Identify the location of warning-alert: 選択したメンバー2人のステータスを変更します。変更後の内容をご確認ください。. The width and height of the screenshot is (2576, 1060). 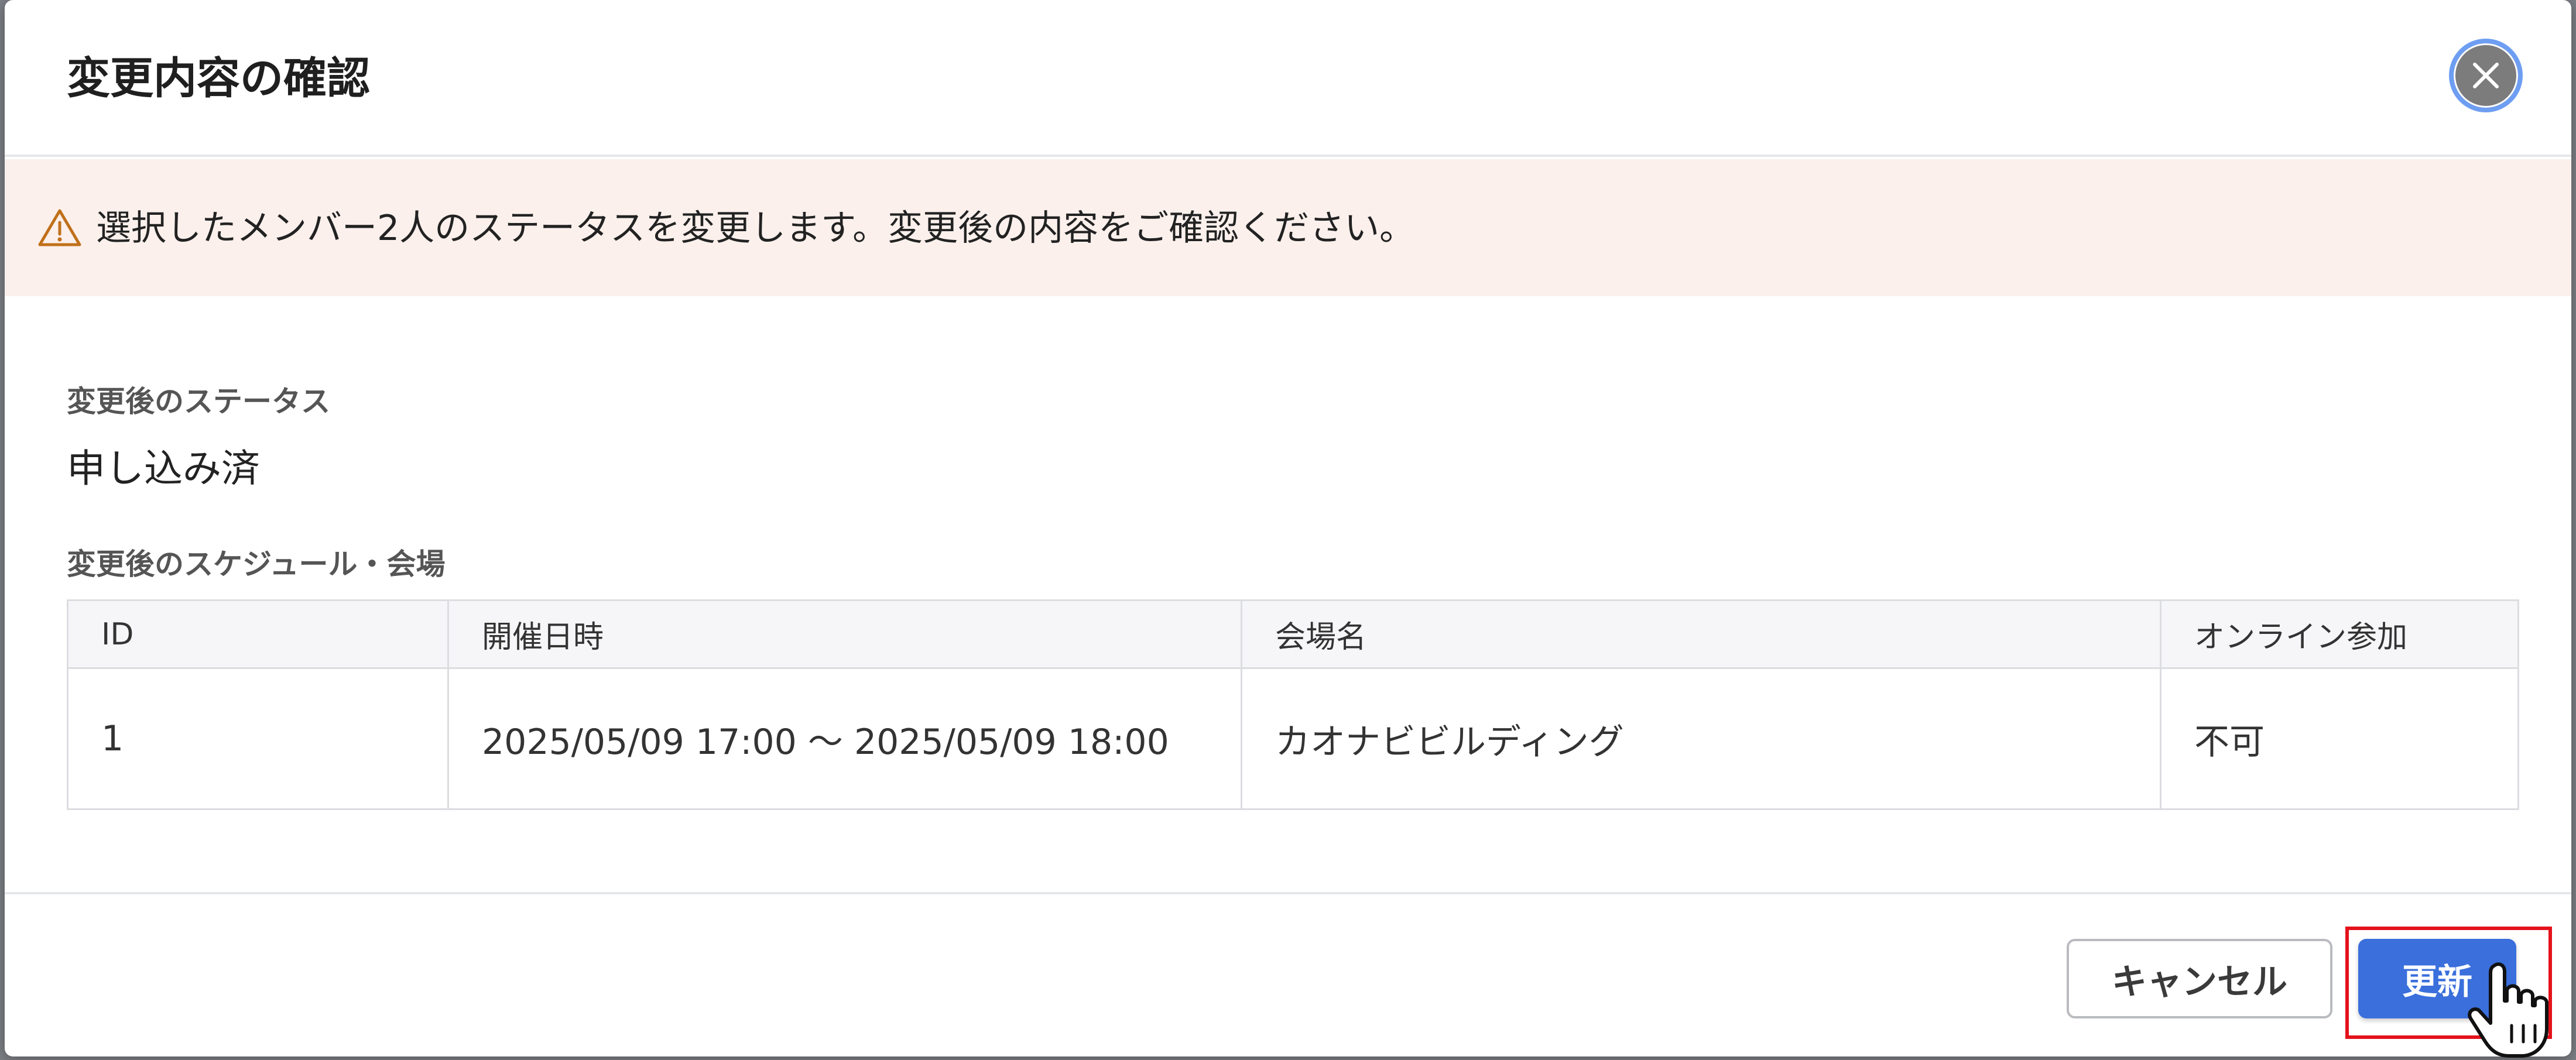
(1288, 228).